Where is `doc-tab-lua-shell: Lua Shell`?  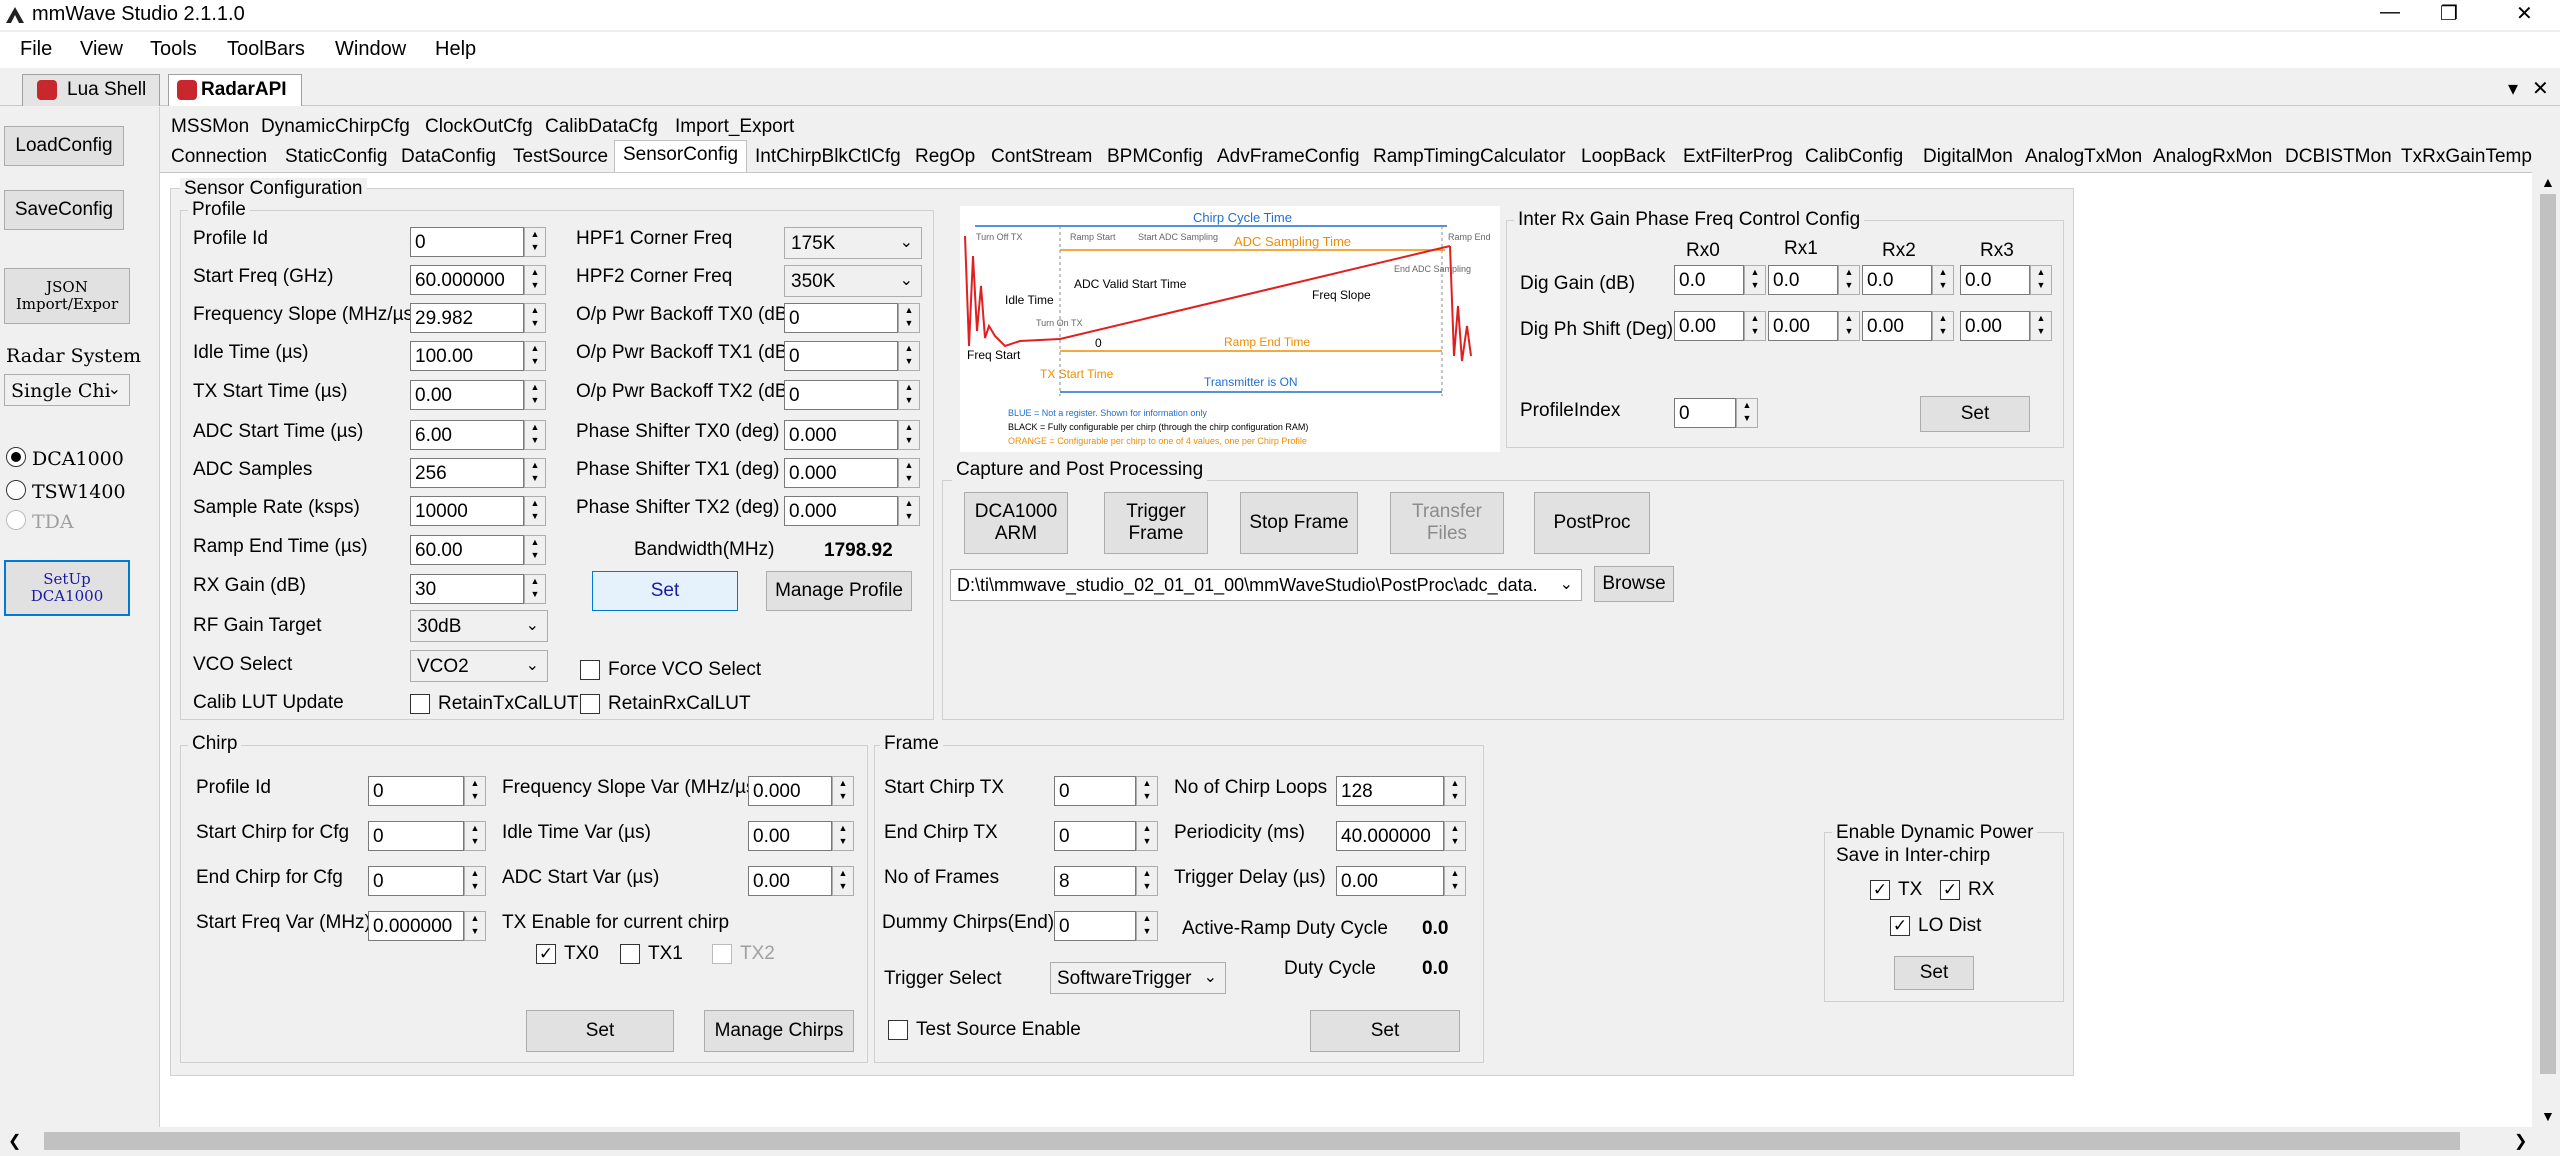 doc-tab-lua-shell: Lua Shell is located at coordinates (91, 90).